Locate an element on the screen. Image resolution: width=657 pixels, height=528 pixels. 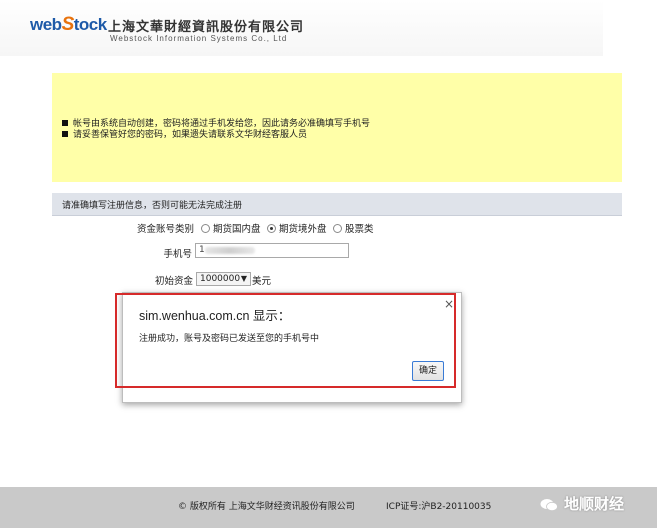
watermark-text: 地顺财经 is located at coordinates (594, 504).